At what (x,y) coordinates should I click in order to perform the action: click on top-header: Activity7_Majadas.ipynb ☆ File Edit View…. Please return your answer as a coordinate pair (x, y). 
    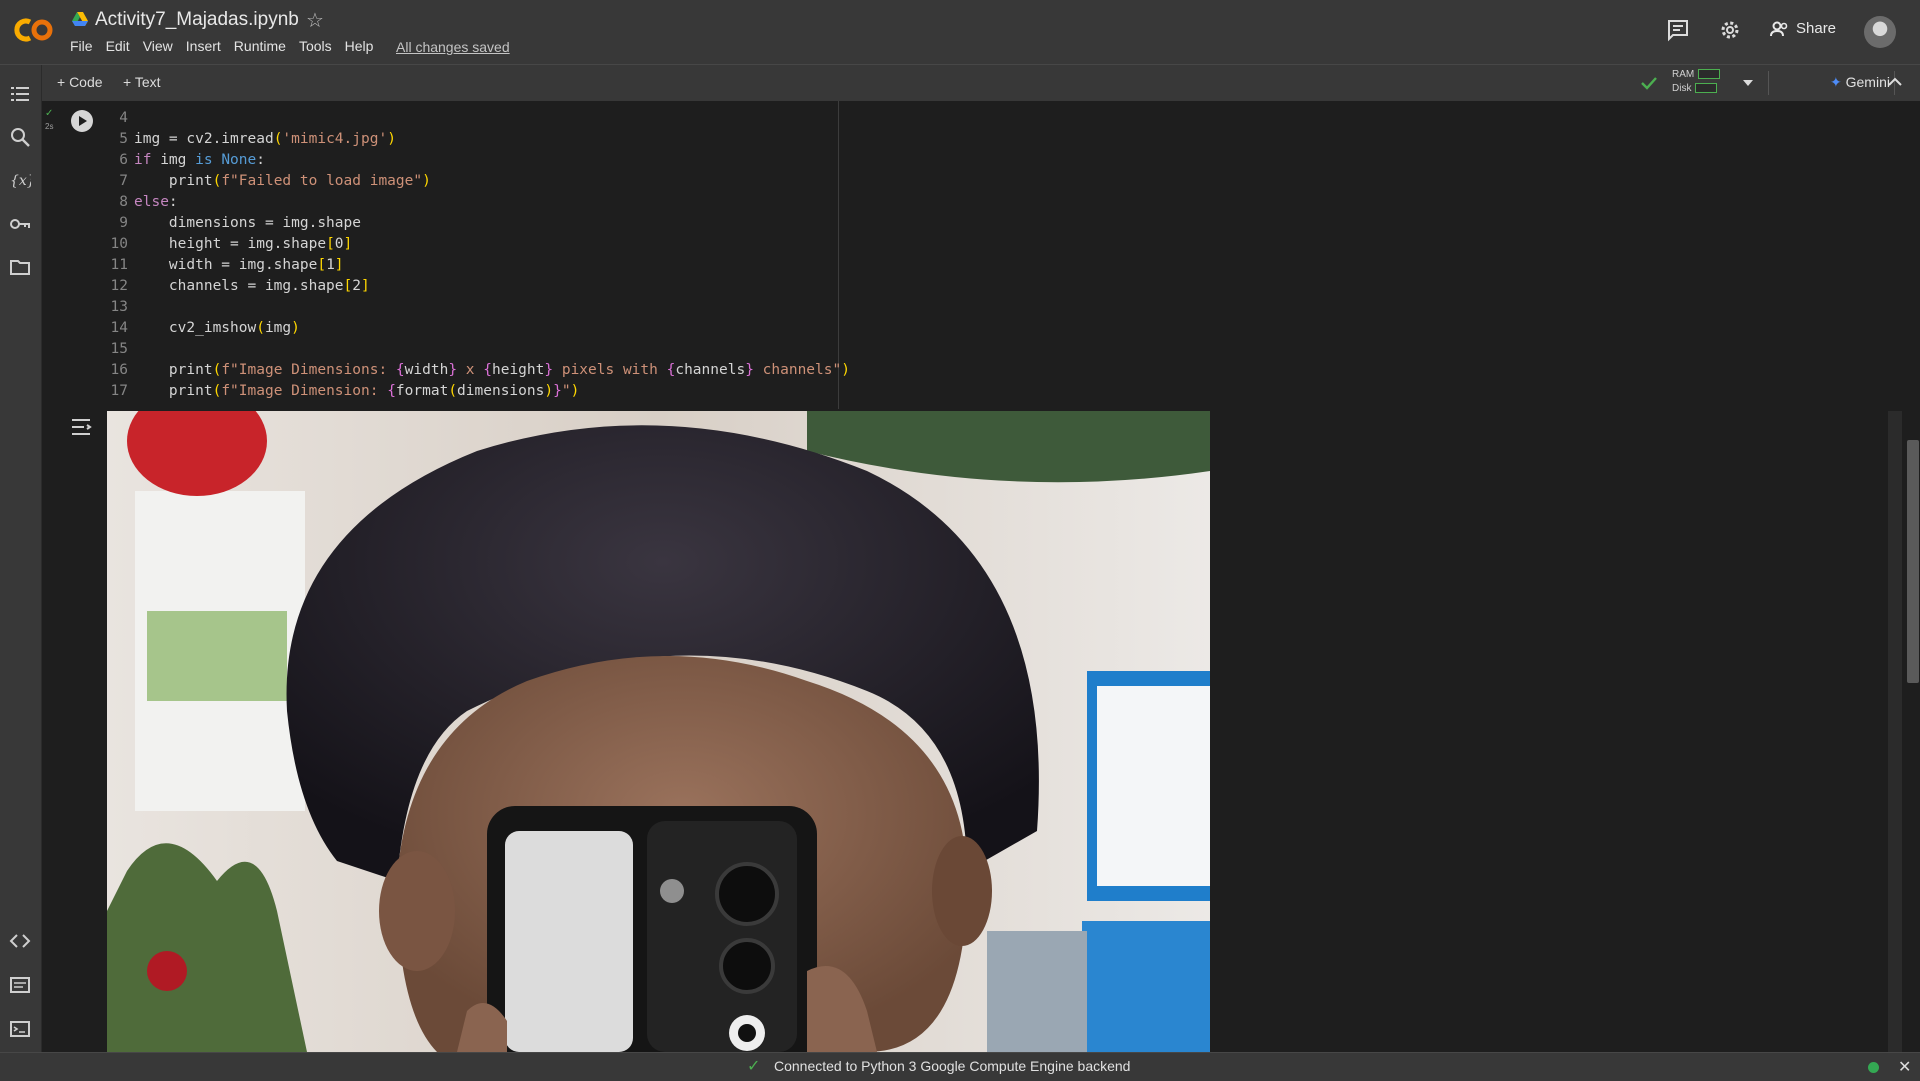
    Looking at the image, I should click on (960, 32).